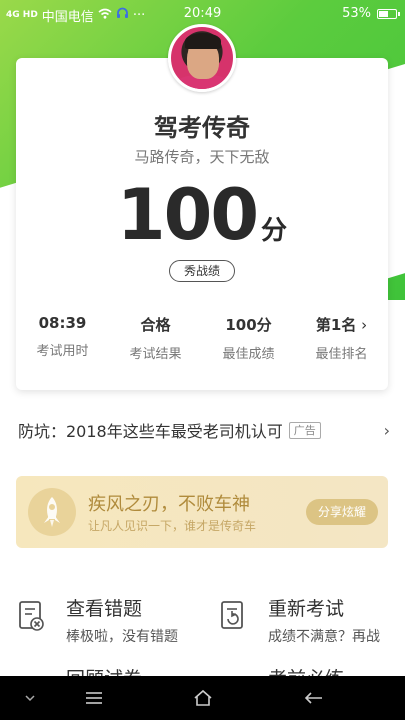 This screenshot has height=720, width=405. I want to click on stat-exam-time: 08:39 考试用时, so click(62, 338).